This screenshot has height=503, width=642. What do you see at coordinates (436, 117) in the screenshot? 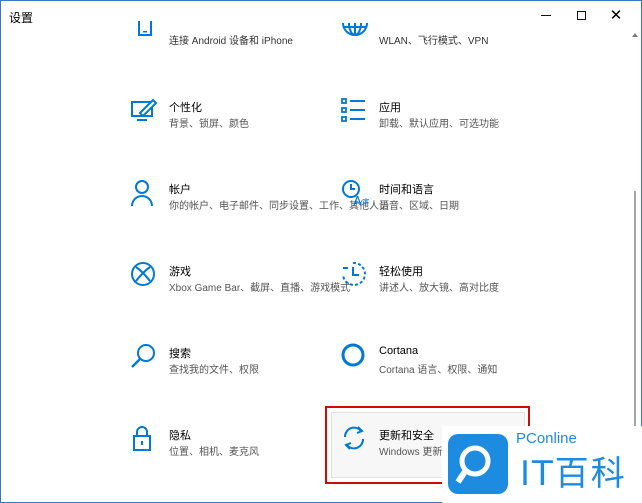
I see `tile-apps: 应用 卸载、默认应用、可选功能` at bounding box center [436, 117].